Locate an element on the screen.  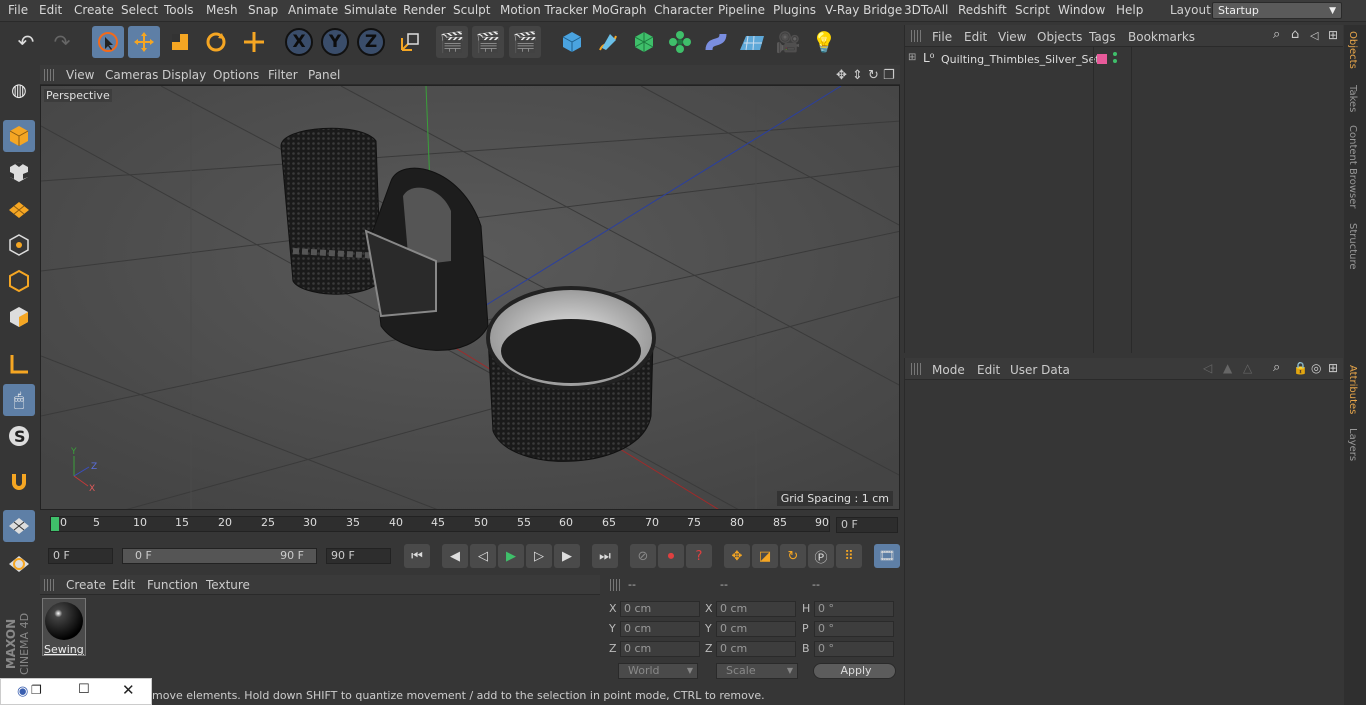
edges-mode-button is located at coordinates (19, 281).